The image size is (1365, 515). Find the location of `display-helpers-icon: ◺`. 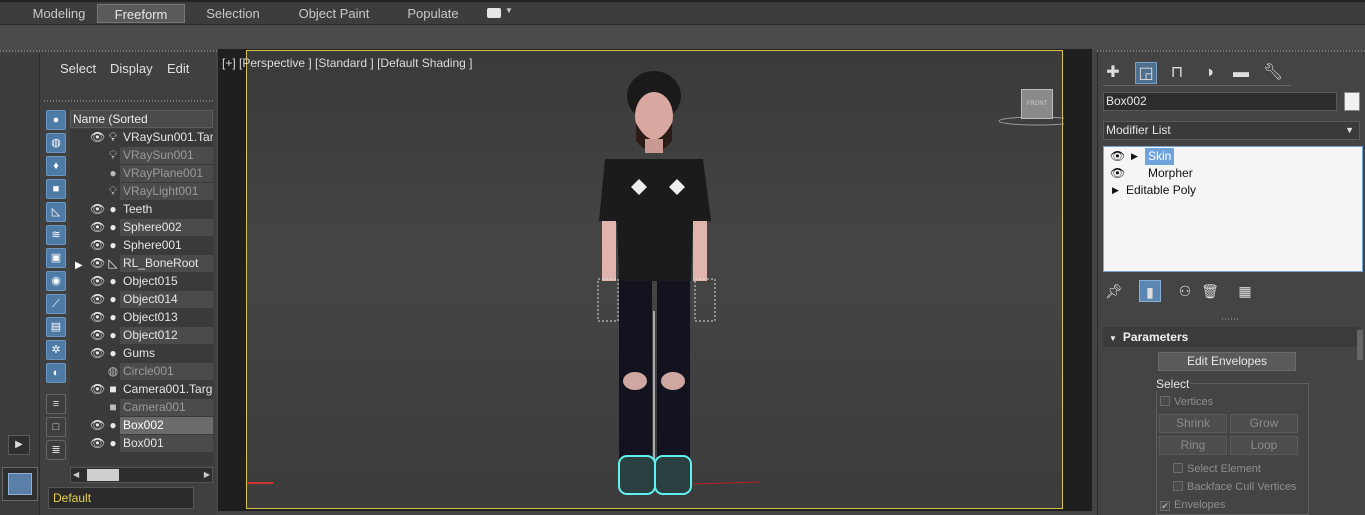

display-helpers-icon: ◺ is located at coordinates (56, 212).